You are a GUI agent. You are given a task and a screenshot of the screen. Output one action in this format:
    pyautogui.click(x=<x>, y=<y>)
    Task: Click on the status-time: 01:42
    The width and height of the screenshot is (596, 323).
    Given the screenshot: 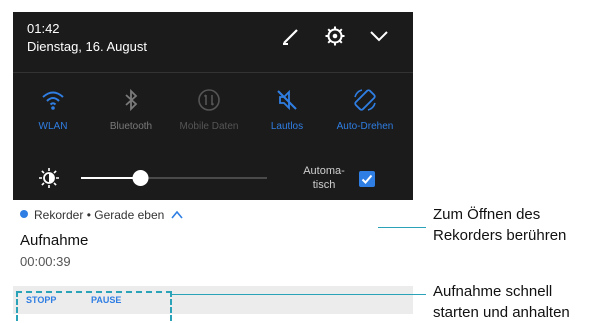 What is the action you would take?
    pyautogui.click(x=43, y=28)
    